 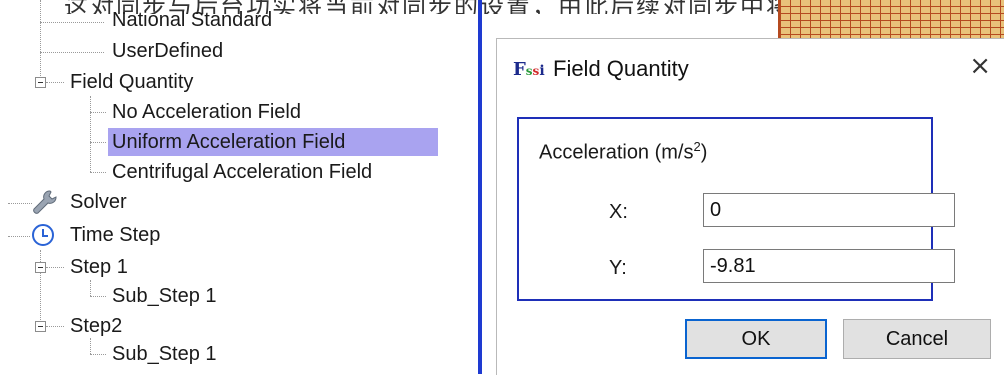 What do you see at coordinates (529, 69) in the screenshot?
I see `fssi-app-icon: Fssi` at bounding box center [529, 69].